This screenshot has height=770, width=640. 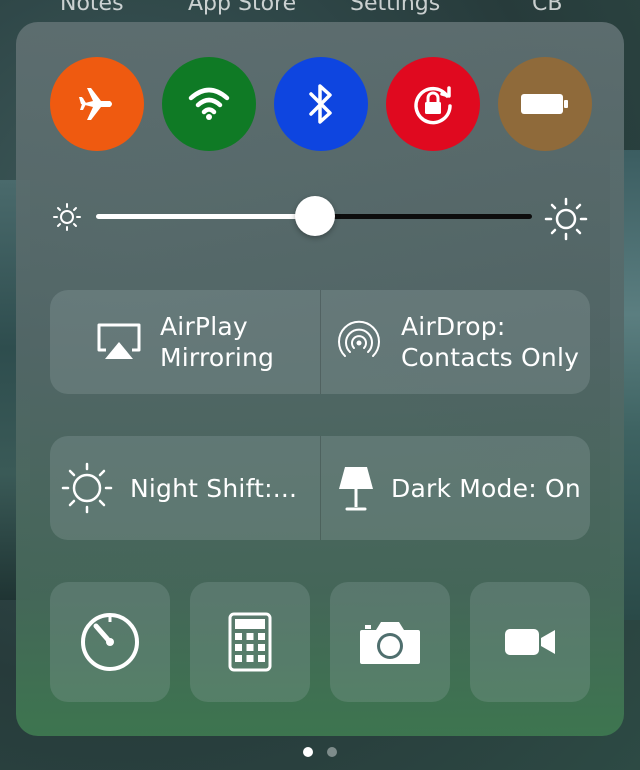 I want to click on airplane-mode-toggle, so click(x=97, y=104).